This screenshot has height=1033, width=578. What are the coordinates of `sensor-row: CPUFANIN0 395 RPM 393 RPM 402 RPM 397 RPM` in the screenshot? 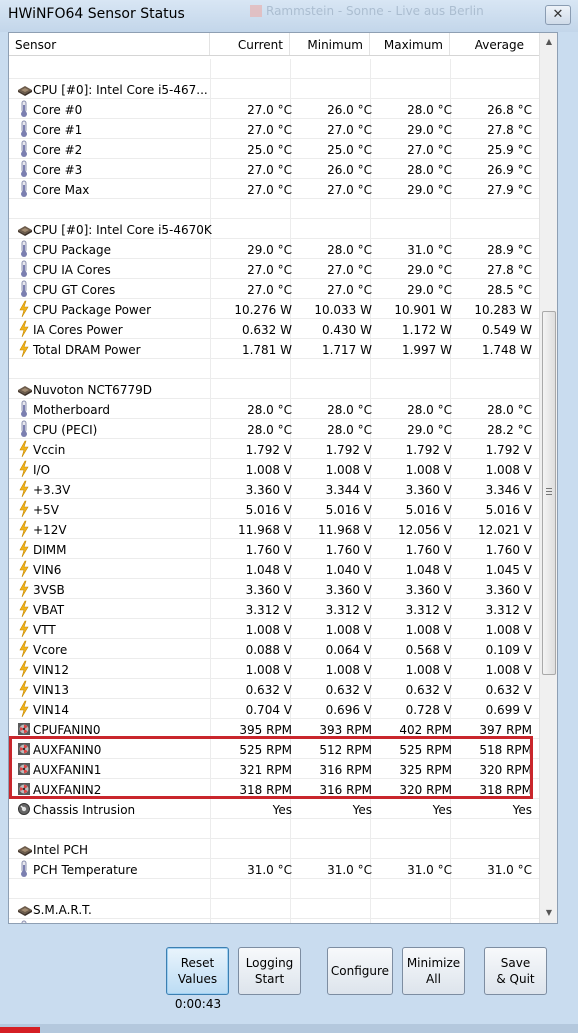 It's located at (274, 729).